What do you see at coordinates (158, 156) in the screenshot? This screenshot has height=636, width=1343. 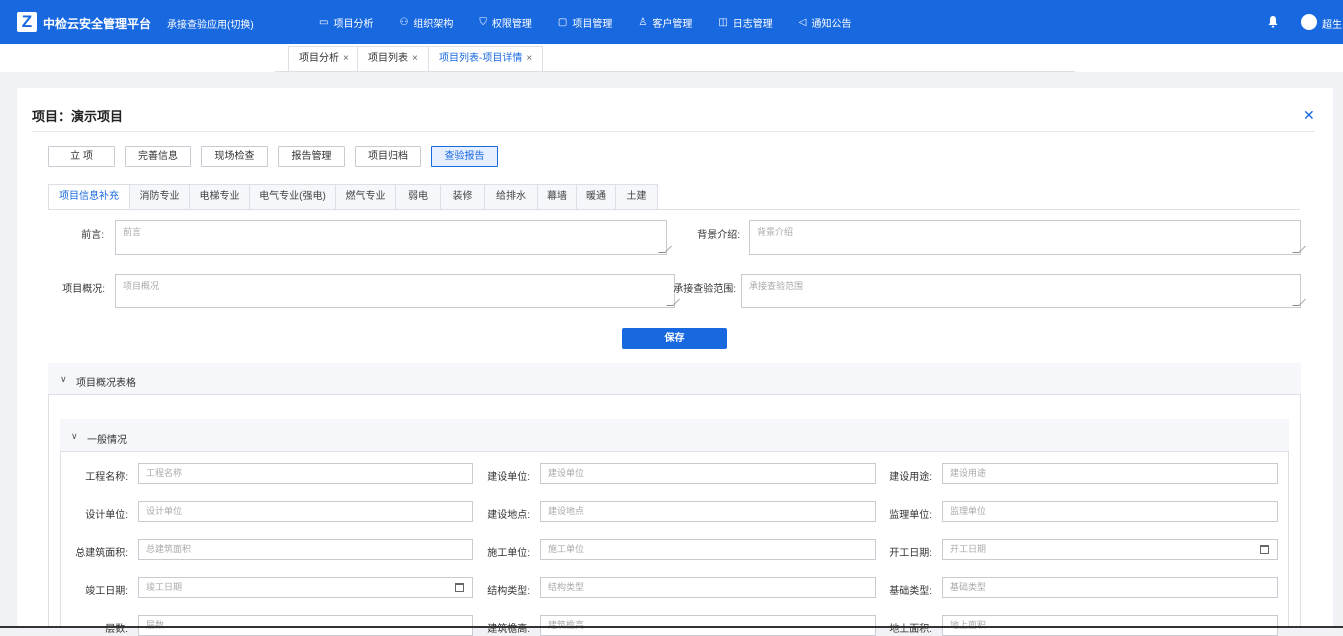 I see `complete-info-button: 完善信息` at bounding box center [158, 156].